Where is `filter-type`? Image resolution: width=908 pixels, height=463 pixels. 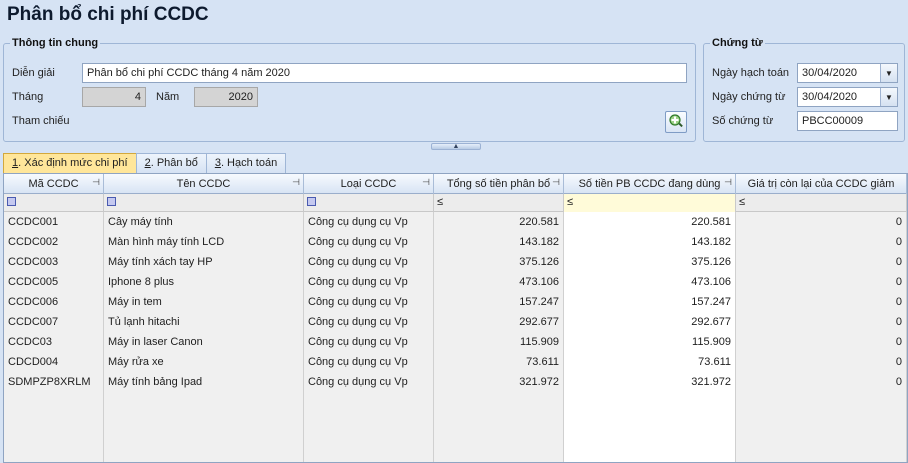
filter-type is located at coordinates (369, 203).